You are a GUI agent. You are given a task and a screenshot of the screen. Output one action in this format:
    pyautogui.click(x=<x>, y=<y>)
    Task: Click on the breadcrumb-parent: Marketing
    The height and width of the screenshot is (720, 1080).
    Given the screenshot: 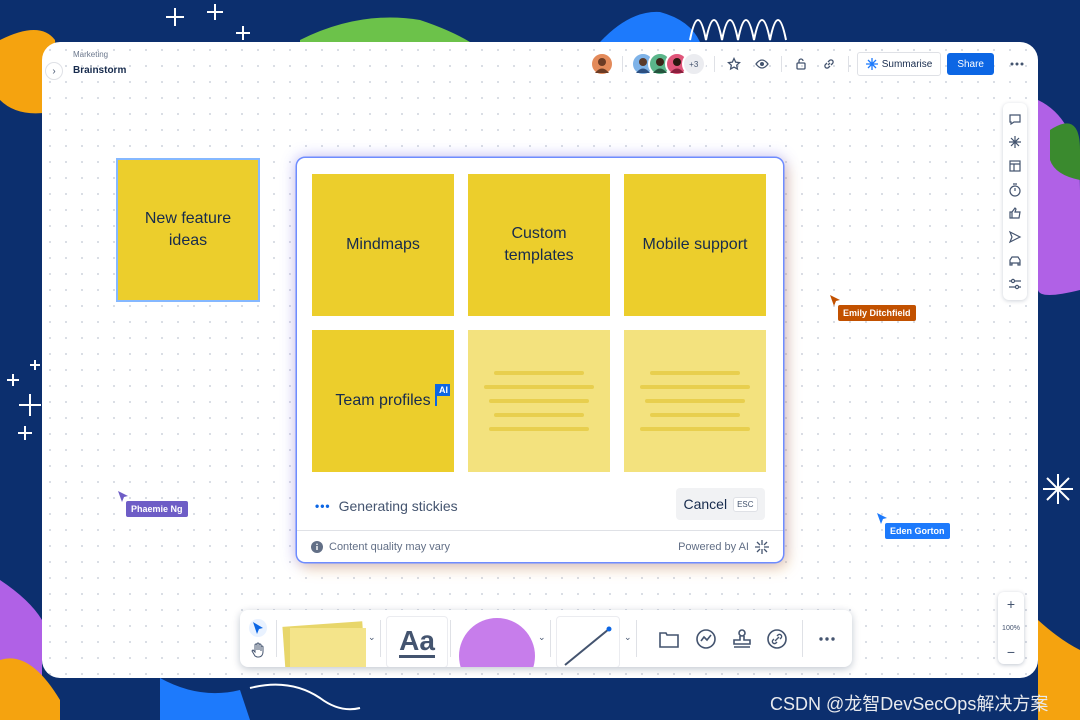 What is the action you would take?
    pyautogui.click(x=90, y=54)
    